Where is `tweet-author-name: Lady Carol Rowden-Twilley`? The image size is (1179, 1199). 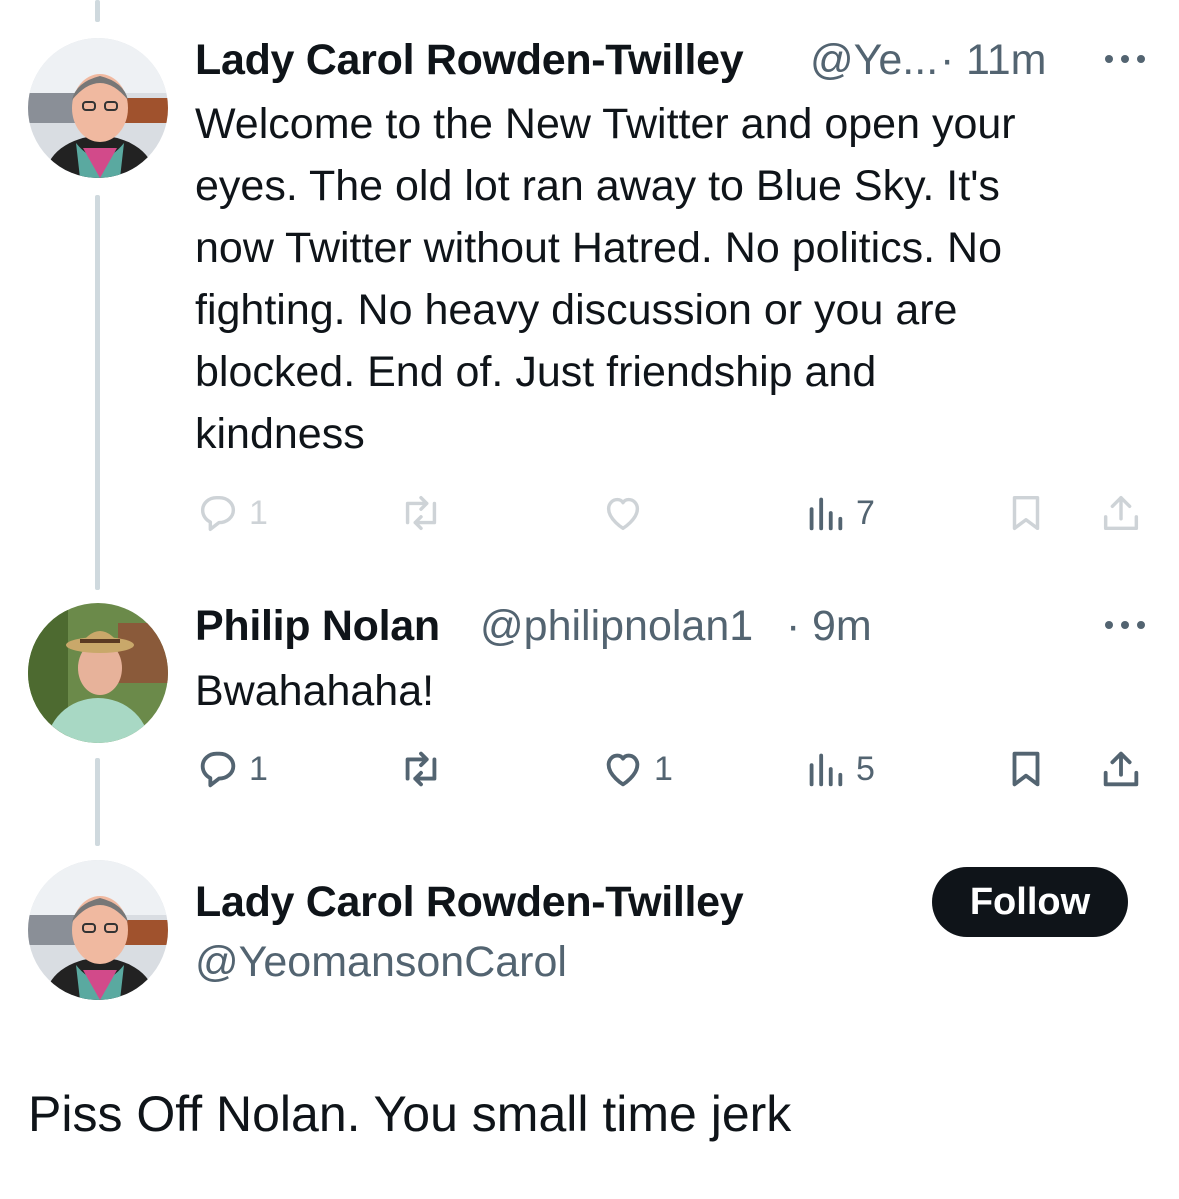
tweet-author-name: Lady Carol Rowden-Twilley is located at coordinates (469, 60).